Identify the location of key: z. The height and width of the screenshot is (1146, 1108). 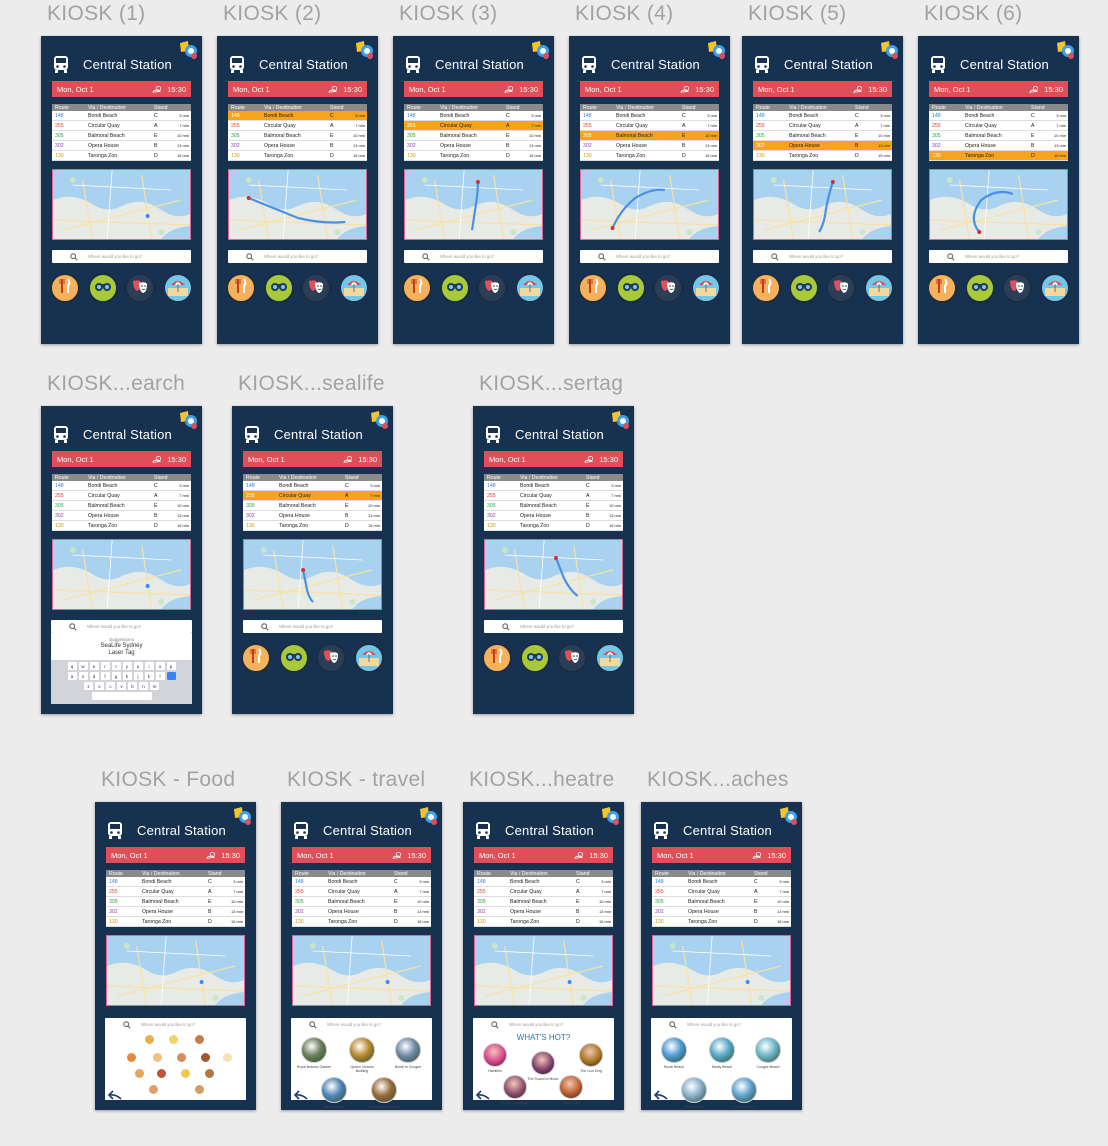
(88, 686).